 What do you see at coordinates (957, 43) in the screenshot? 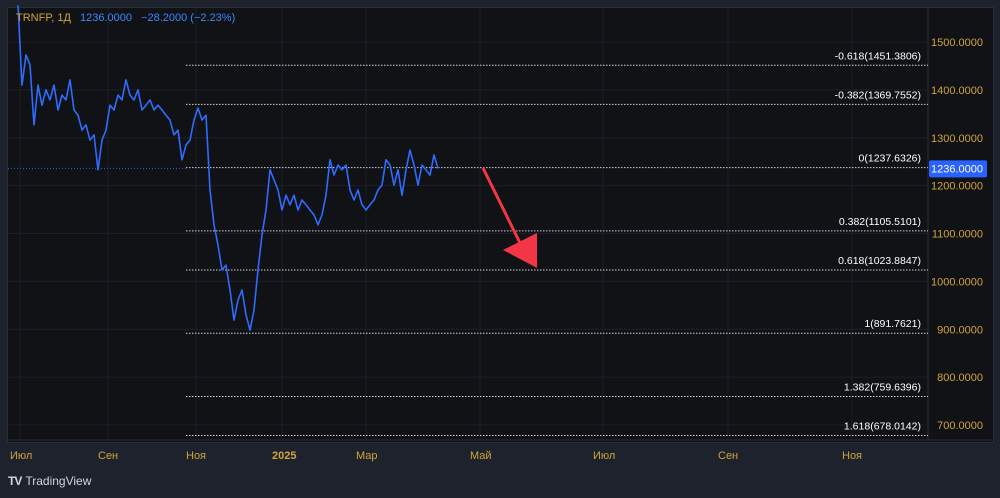
I see `y-tick-label: 1500.0000` at bounding box center [957, 43].